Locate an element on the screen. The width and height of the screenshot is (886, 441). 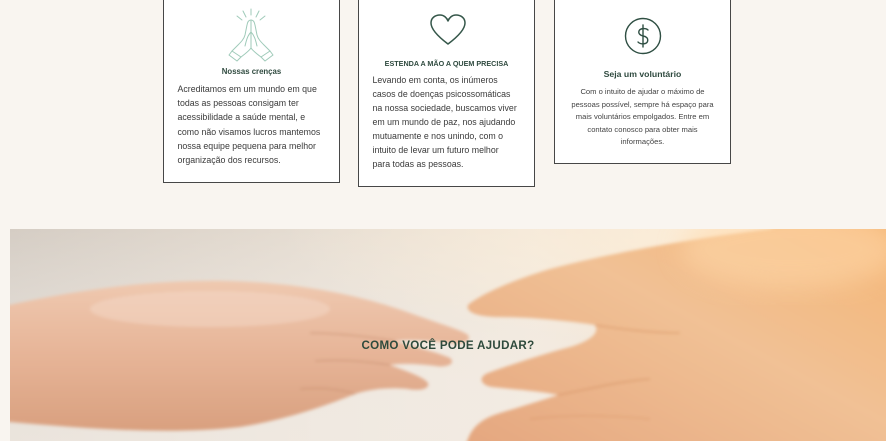
card-text-line: como não visamos lucros mantemos is located at coordinates (249, 131).